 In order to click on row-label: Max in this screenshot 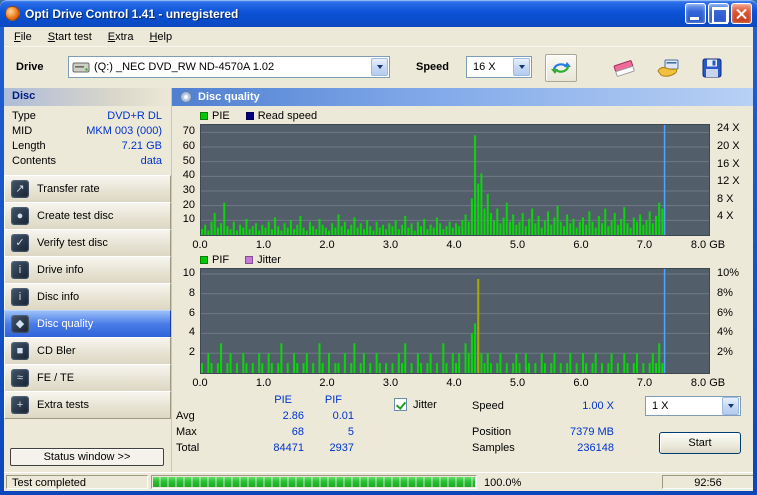, I will do `click(186, 432)`.